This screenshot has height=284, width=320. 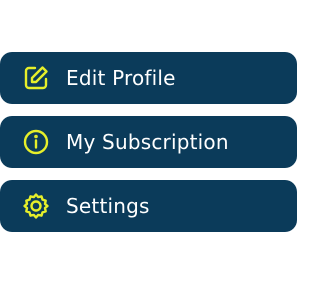 I want to click on gear-icon, so click(x=36, y=206).